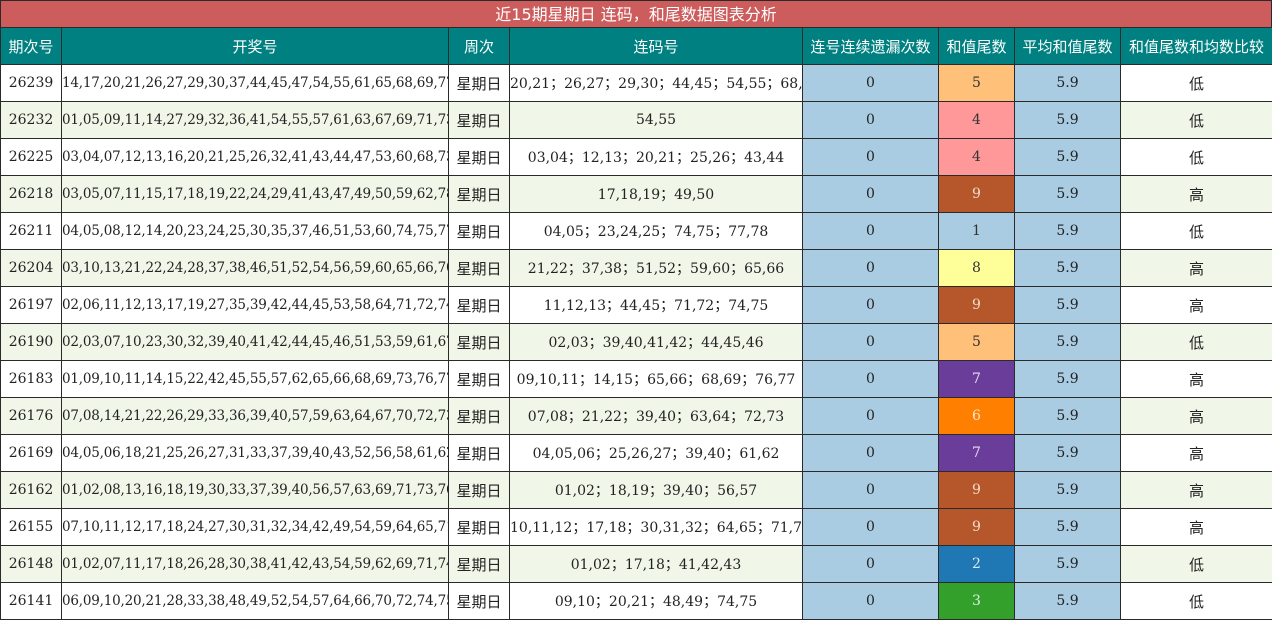 The height and width of the screenshot is (620, 1272). I want to click on consecutive-numbers-cell: 02,03；39,40,41,42；44,45,46, so click(656, 342).